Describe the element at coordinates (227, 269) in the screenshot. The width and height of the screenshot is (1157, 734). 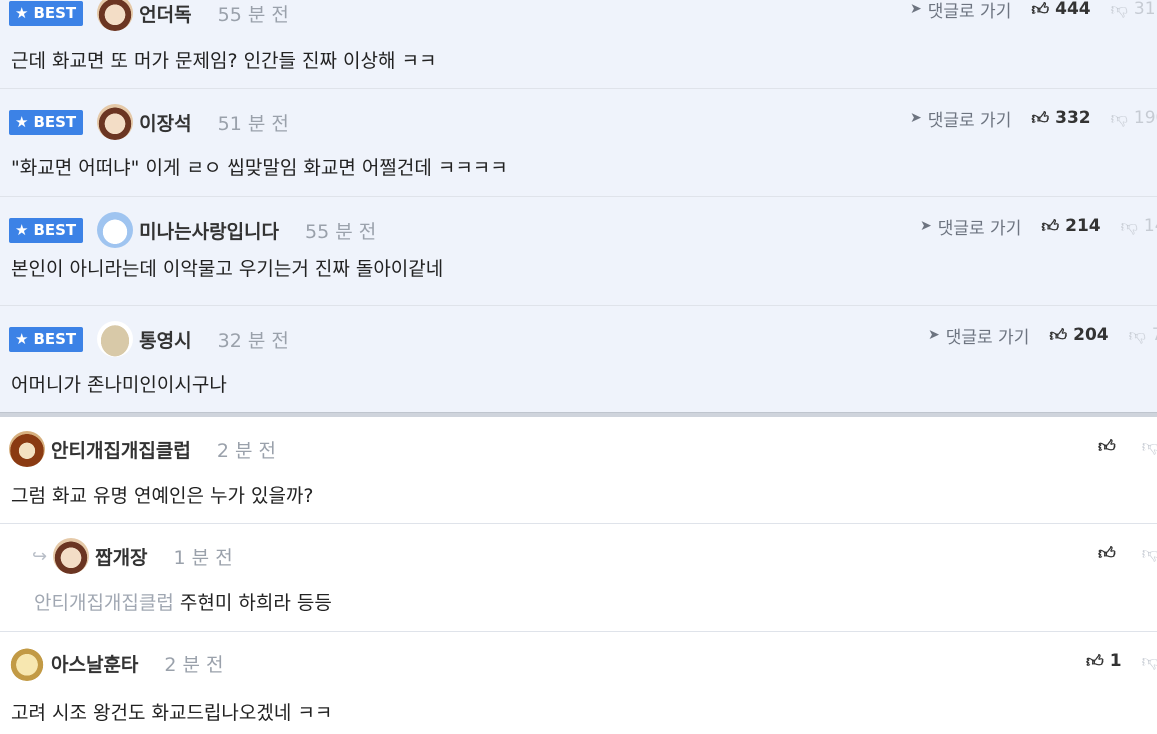
I see `comment-text: 본인이 아니라는데 이악물고 우기는거 진짜 돌아이같네` at that location.